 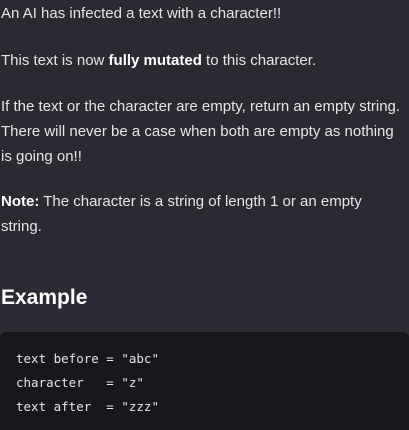 What do you see at coordinates (259, 60) in the screenshot?
I see `mutated-after: to this character.` at bounding box center [259, 60].